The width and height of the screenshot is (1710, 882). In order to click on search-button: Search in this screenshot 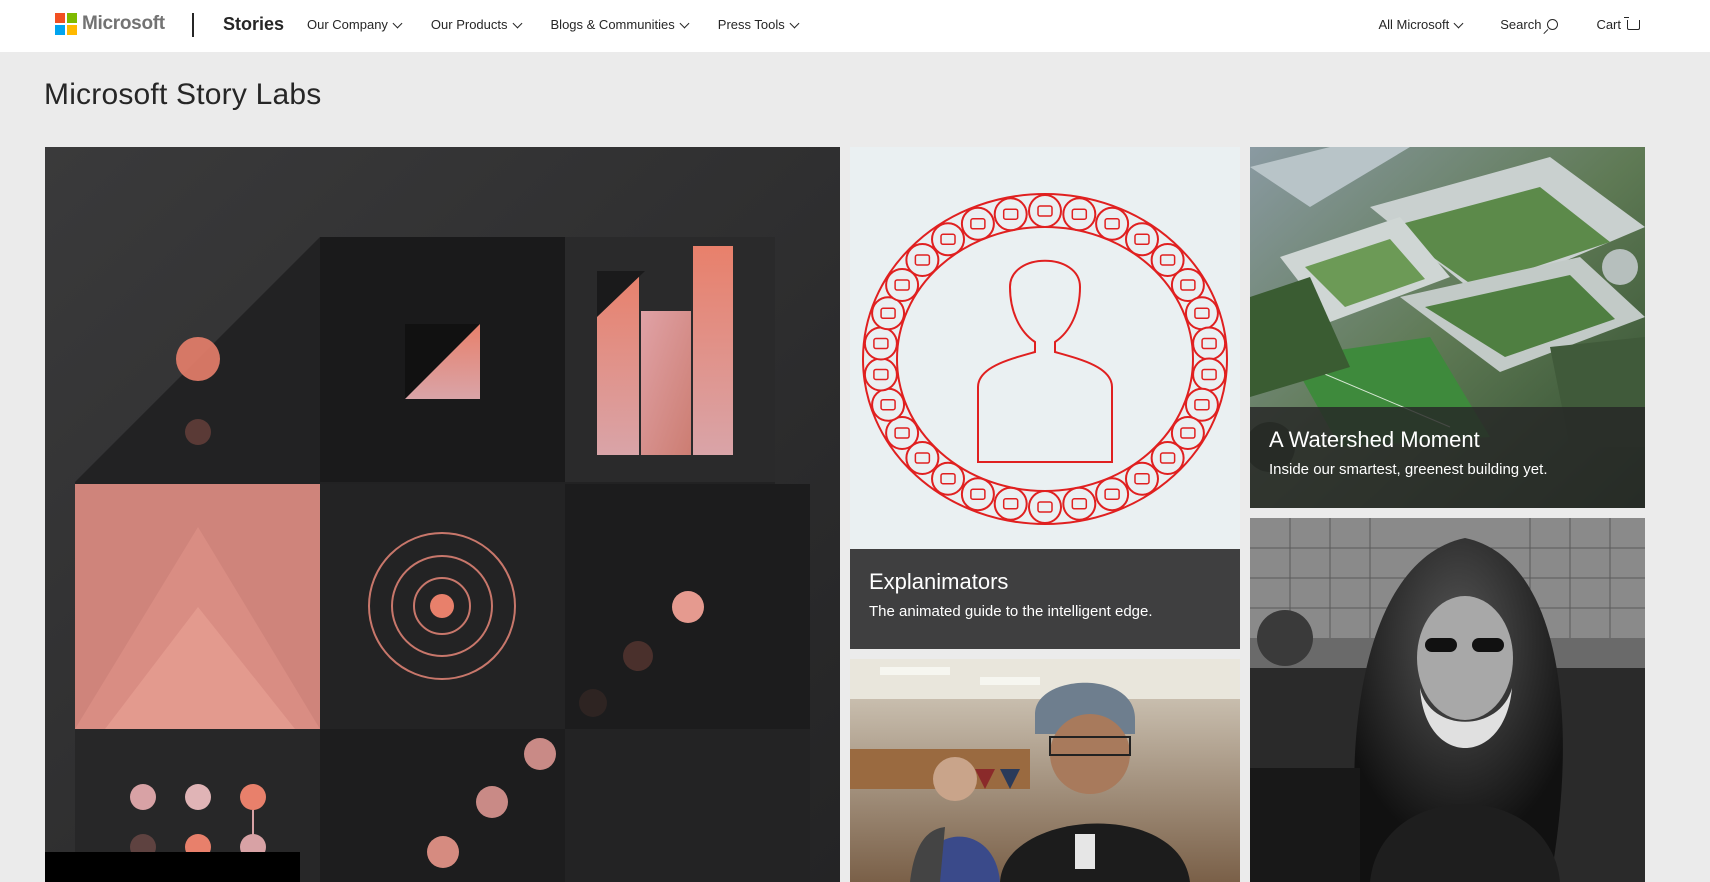, I will do `click(1529, 24)`.